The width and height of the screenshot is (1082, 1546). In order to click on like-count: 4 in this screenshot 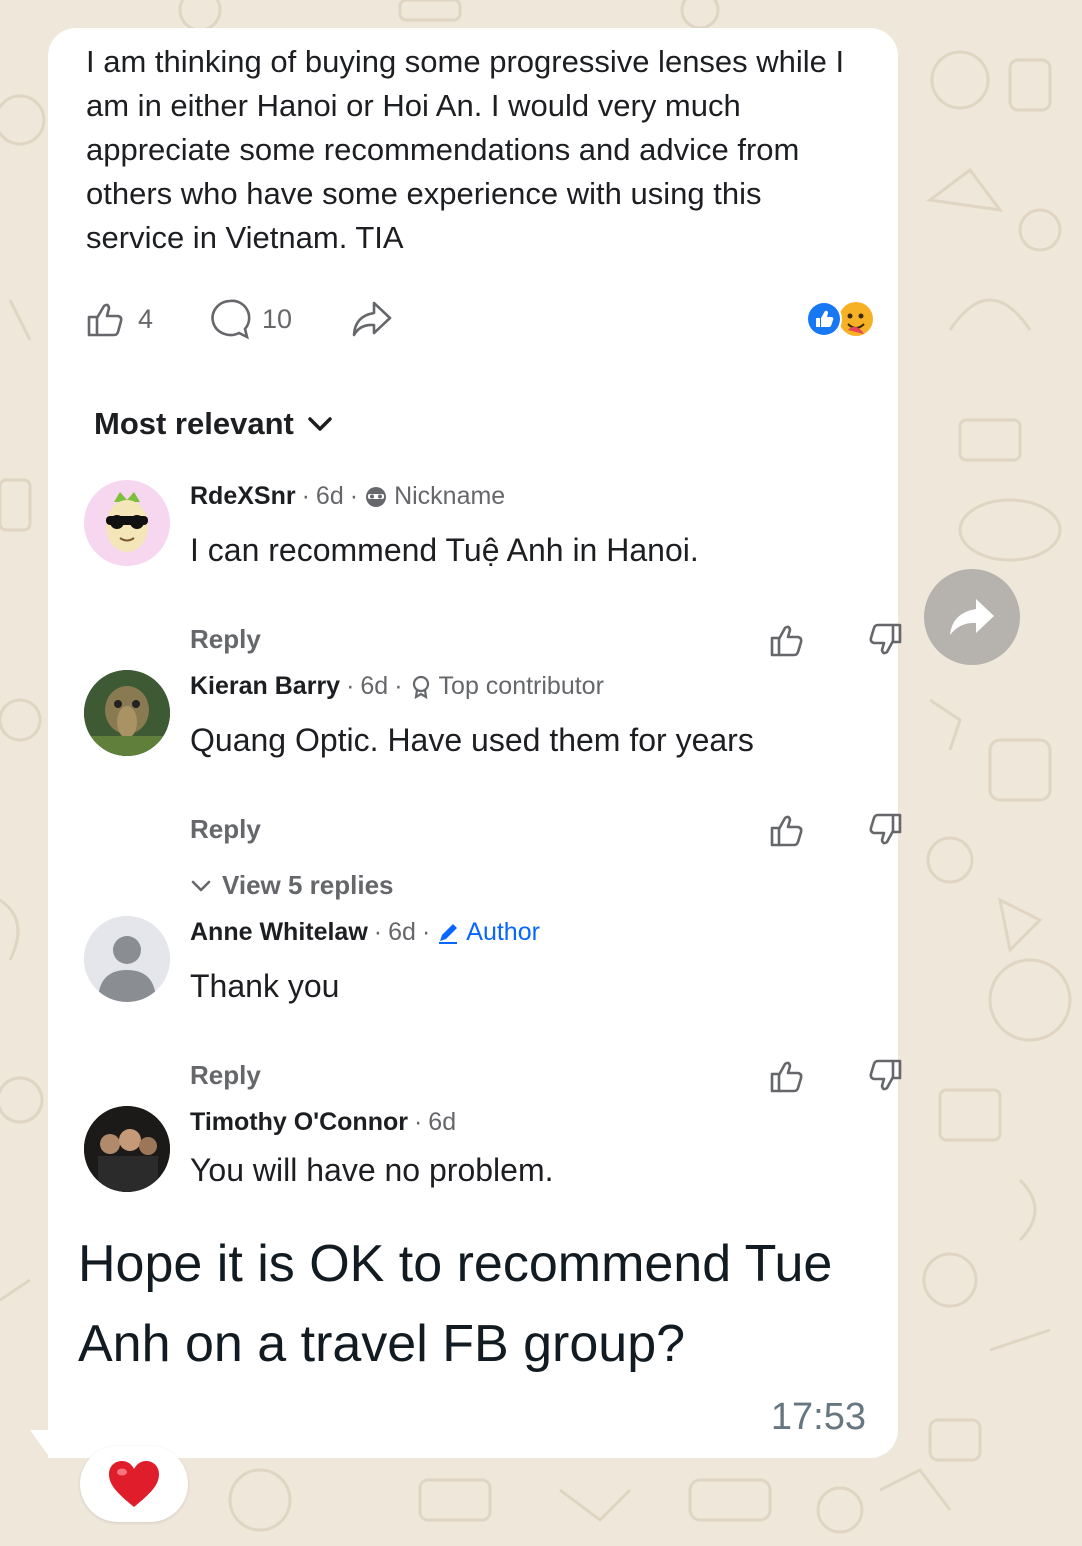, I will do `click(146, 318)`.